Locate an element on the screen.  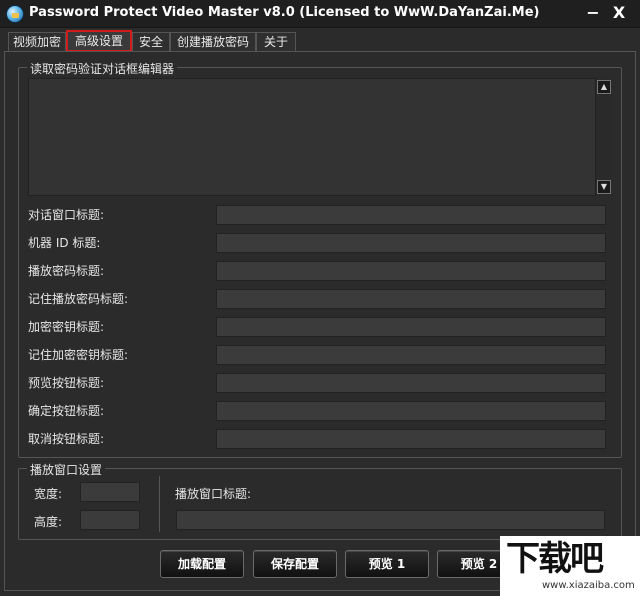
encrypt-key-title-label: 加密密钥标题: is located at coordinates (66, 327).